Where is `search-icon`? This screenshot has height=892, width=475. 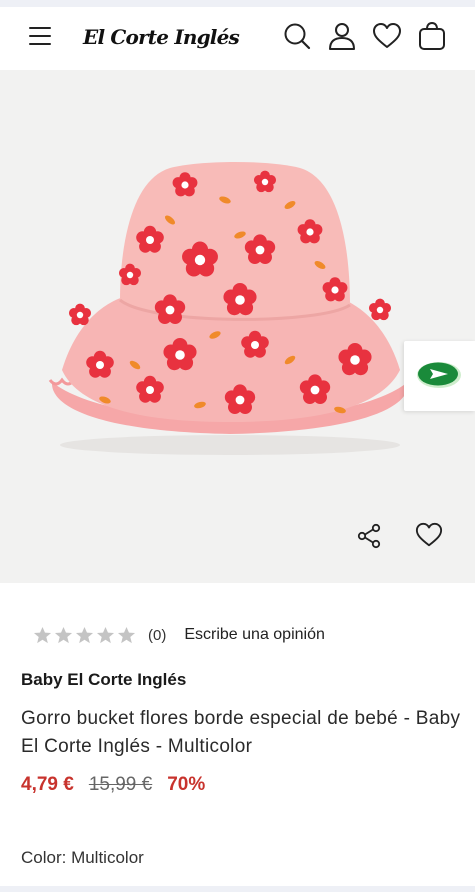
search-icon is located at coordinates (297, 36).